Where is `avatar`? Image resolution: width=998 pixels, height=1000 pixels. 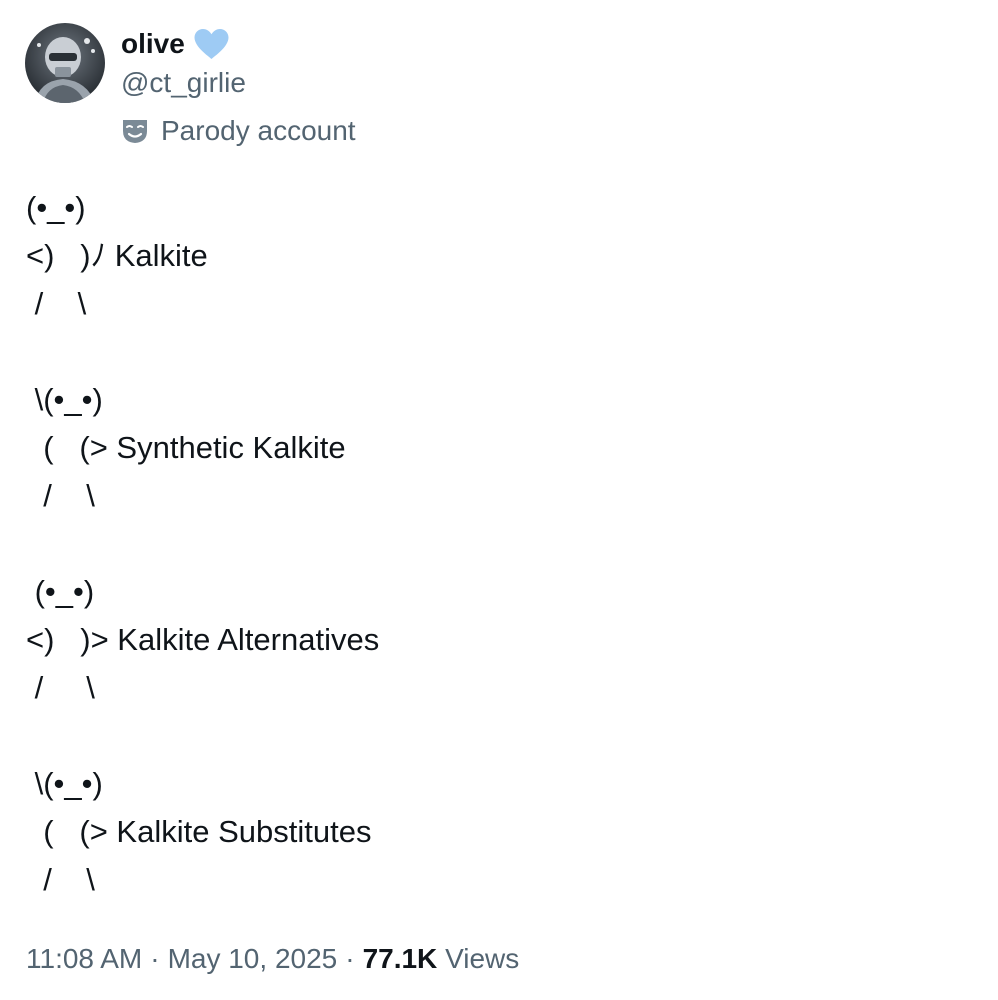
avatar is located at coordinates (65, 63).